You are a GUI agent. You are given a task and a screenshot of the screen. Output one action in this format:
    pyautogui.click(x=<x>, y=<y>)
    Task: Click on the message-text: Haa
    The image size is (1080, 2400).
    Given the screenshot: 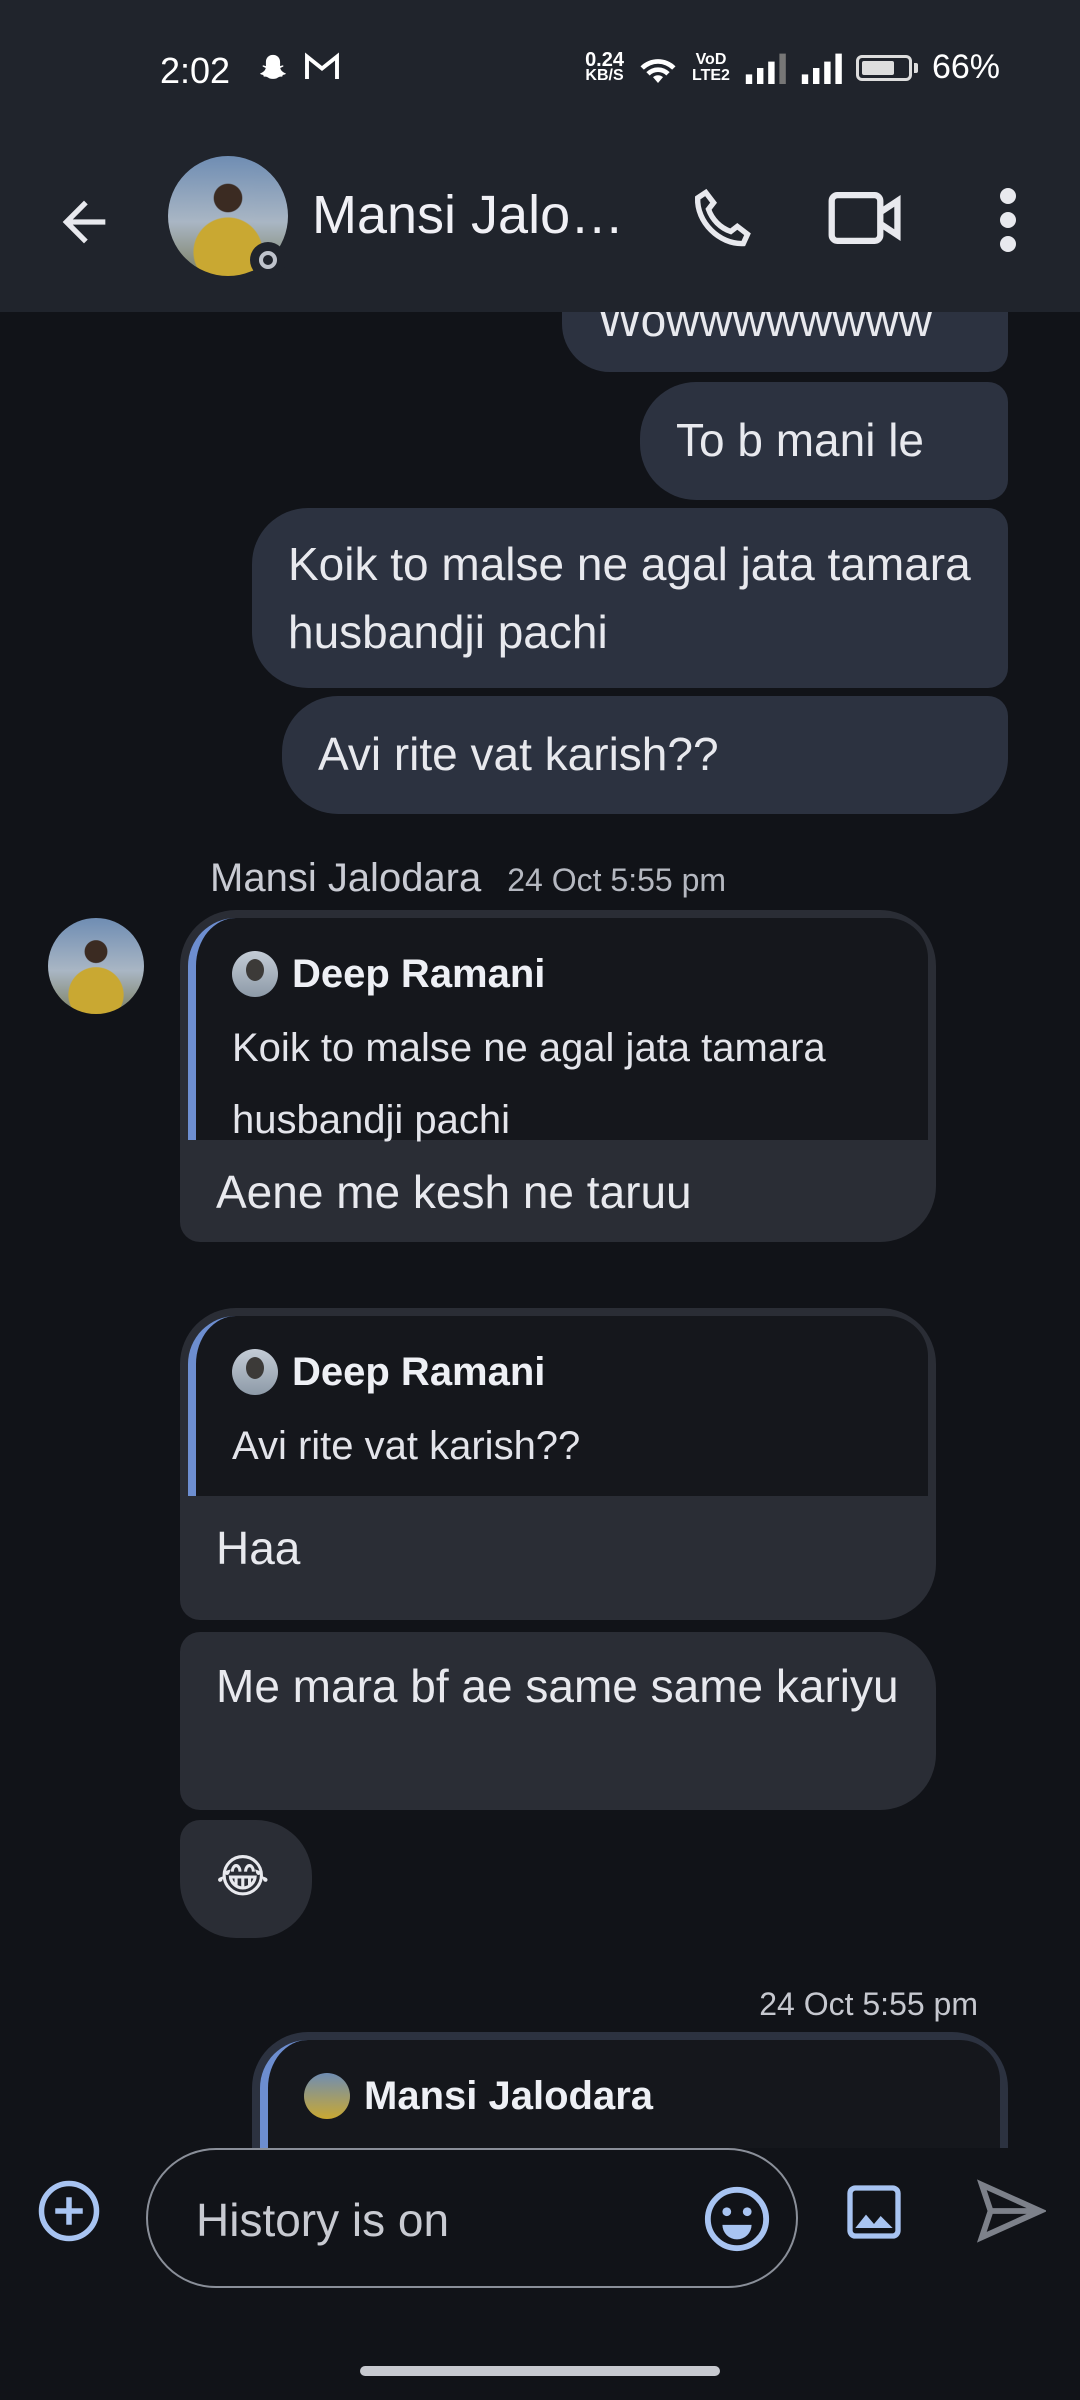 What is the action you would take?
    pyautogui.click(x=258, y=1548)
    